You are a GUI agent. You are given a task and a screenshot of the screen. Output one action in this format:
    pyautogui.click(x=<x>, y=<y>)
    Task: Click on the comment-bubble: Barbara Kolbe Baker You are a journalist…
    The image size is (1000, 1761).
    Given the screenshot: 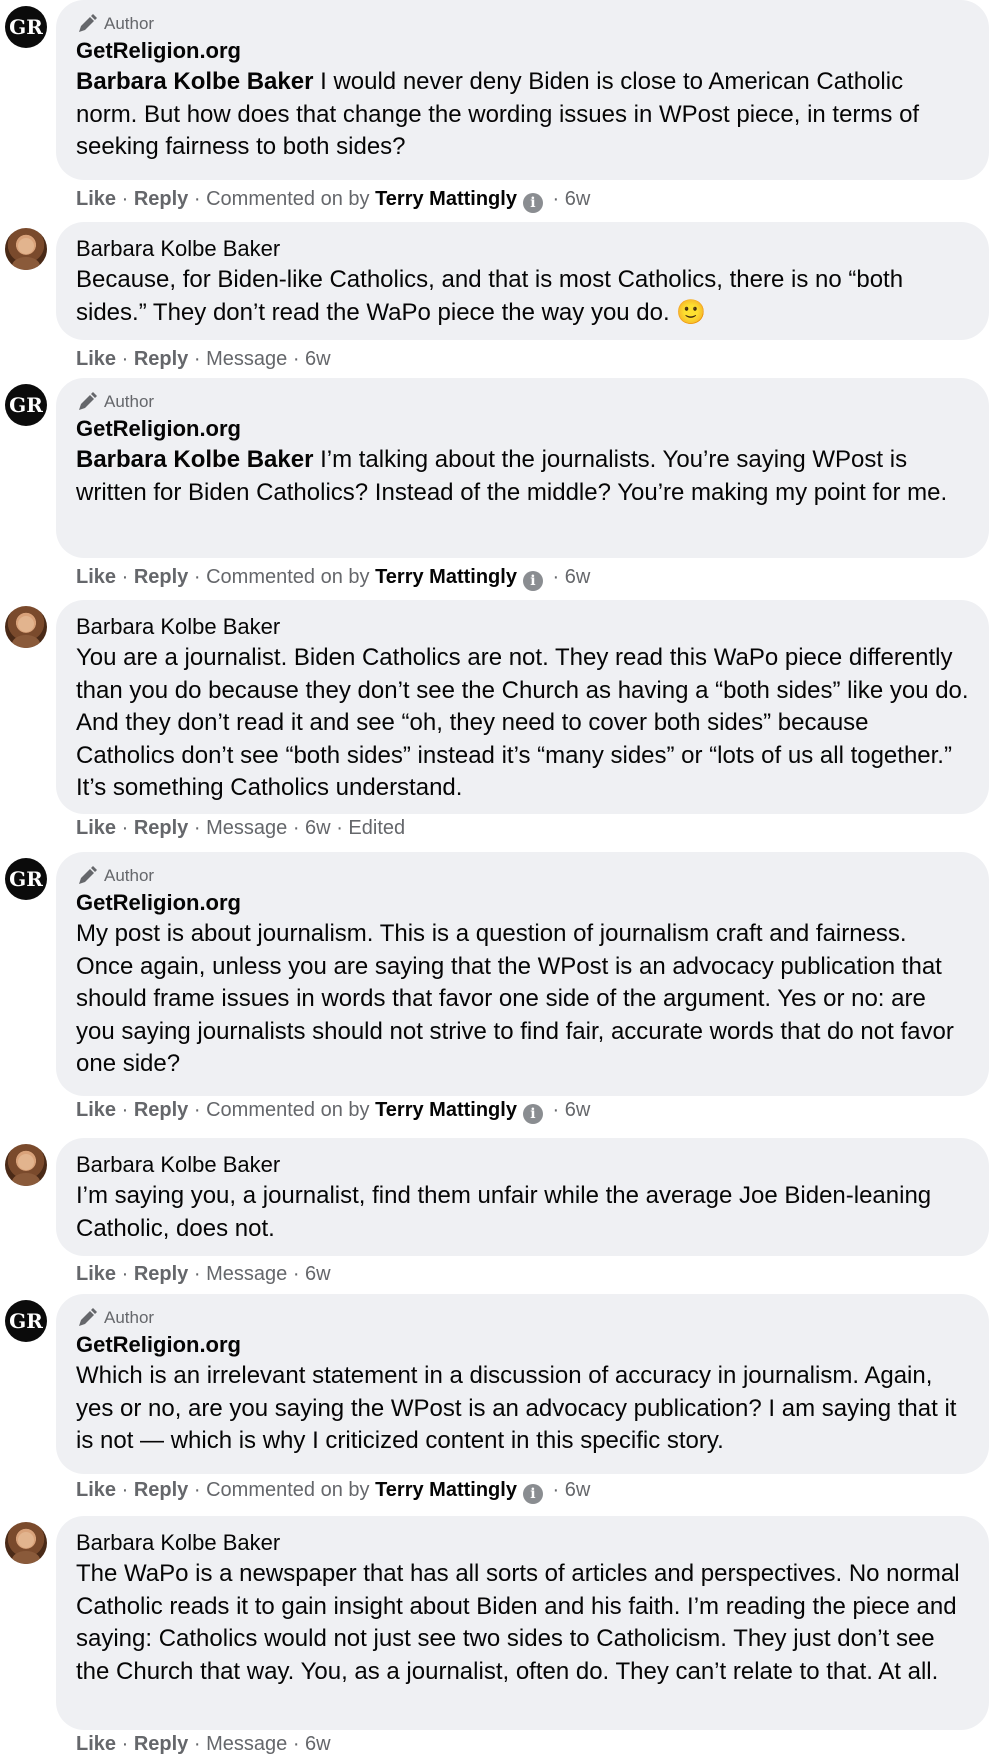 What is the action you would take?
    pyautogui.click(x=522, y=707)
    